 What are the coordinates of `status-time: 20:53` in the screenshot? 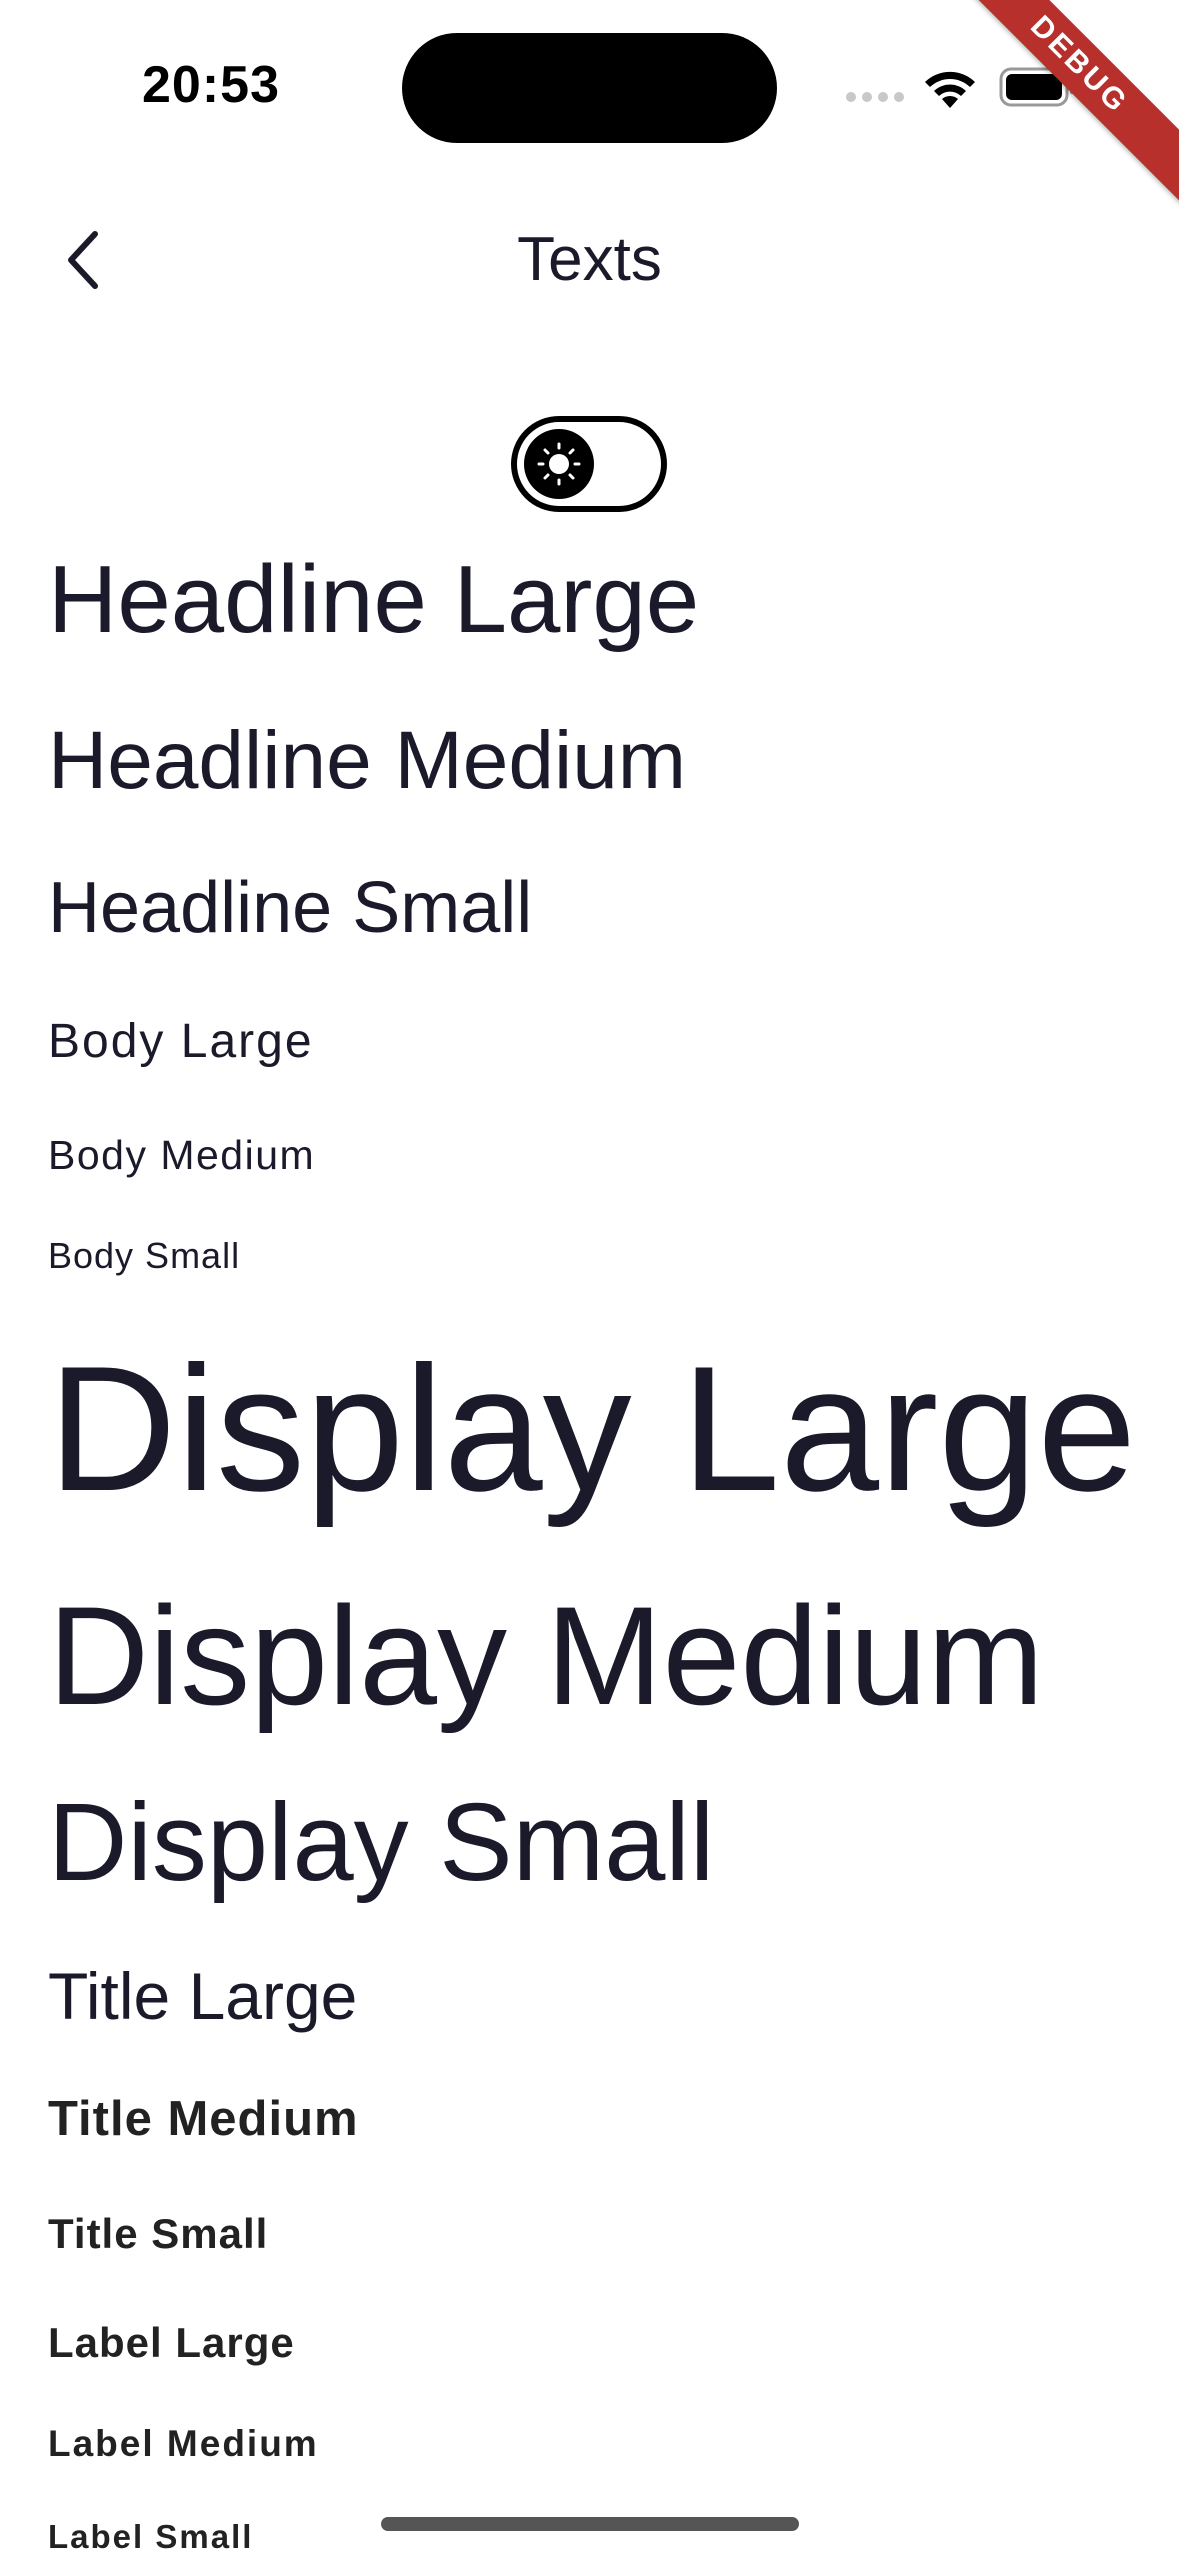 It's located at (211, 85).